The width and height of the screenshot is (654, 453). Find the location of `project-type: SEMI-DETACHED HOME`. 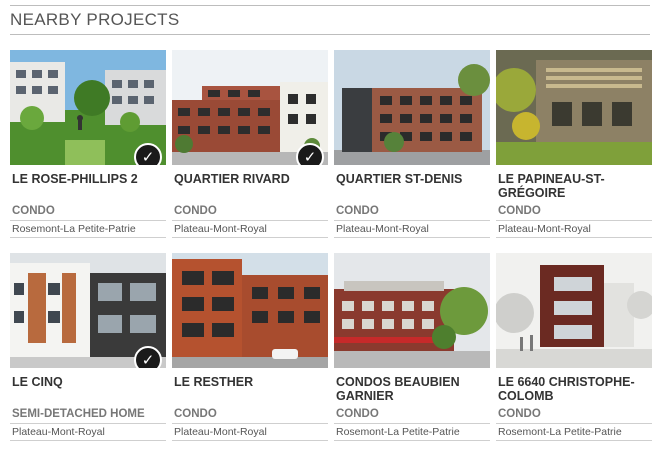

project-type: SEMI-DETACHED HOME is located at coordinates (78, 414).